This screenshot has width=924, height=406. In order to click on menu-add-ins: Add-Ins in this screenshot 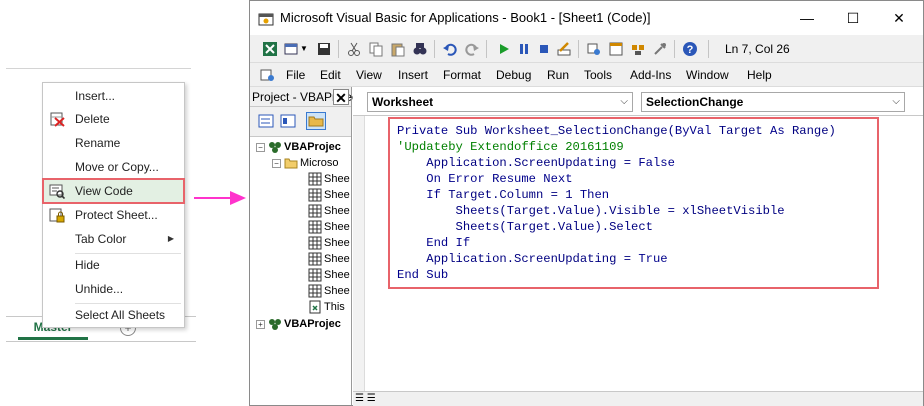, I will do `click(650, 75)`.